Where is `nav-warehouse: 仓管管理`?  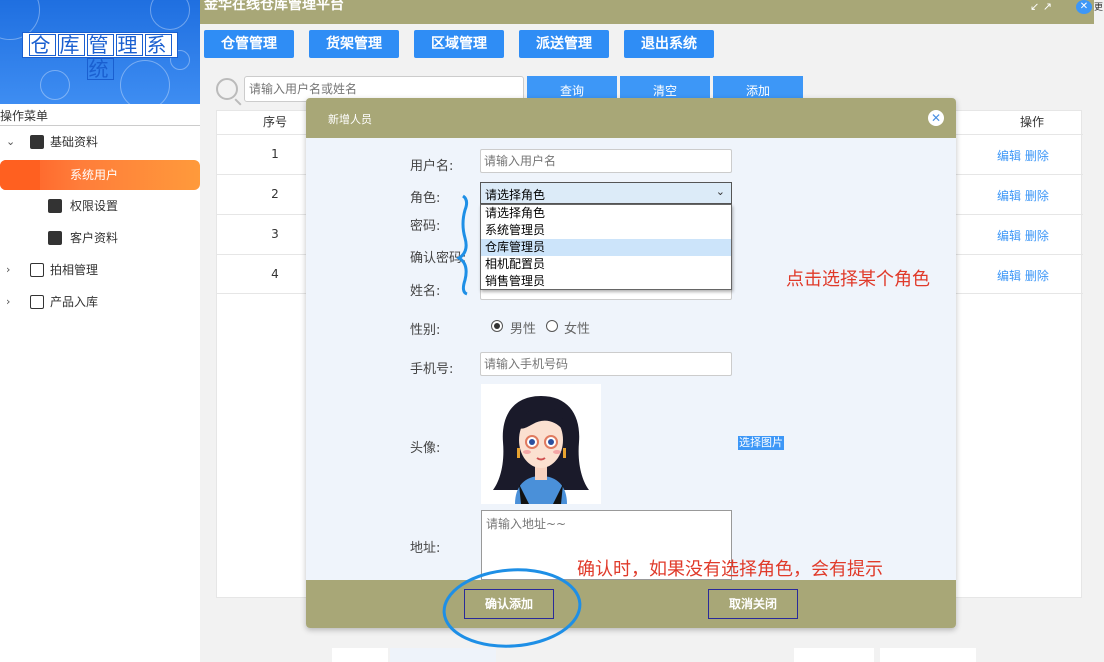
nav-warehouse: 仓管管理 is located at coordinates (249, 44).